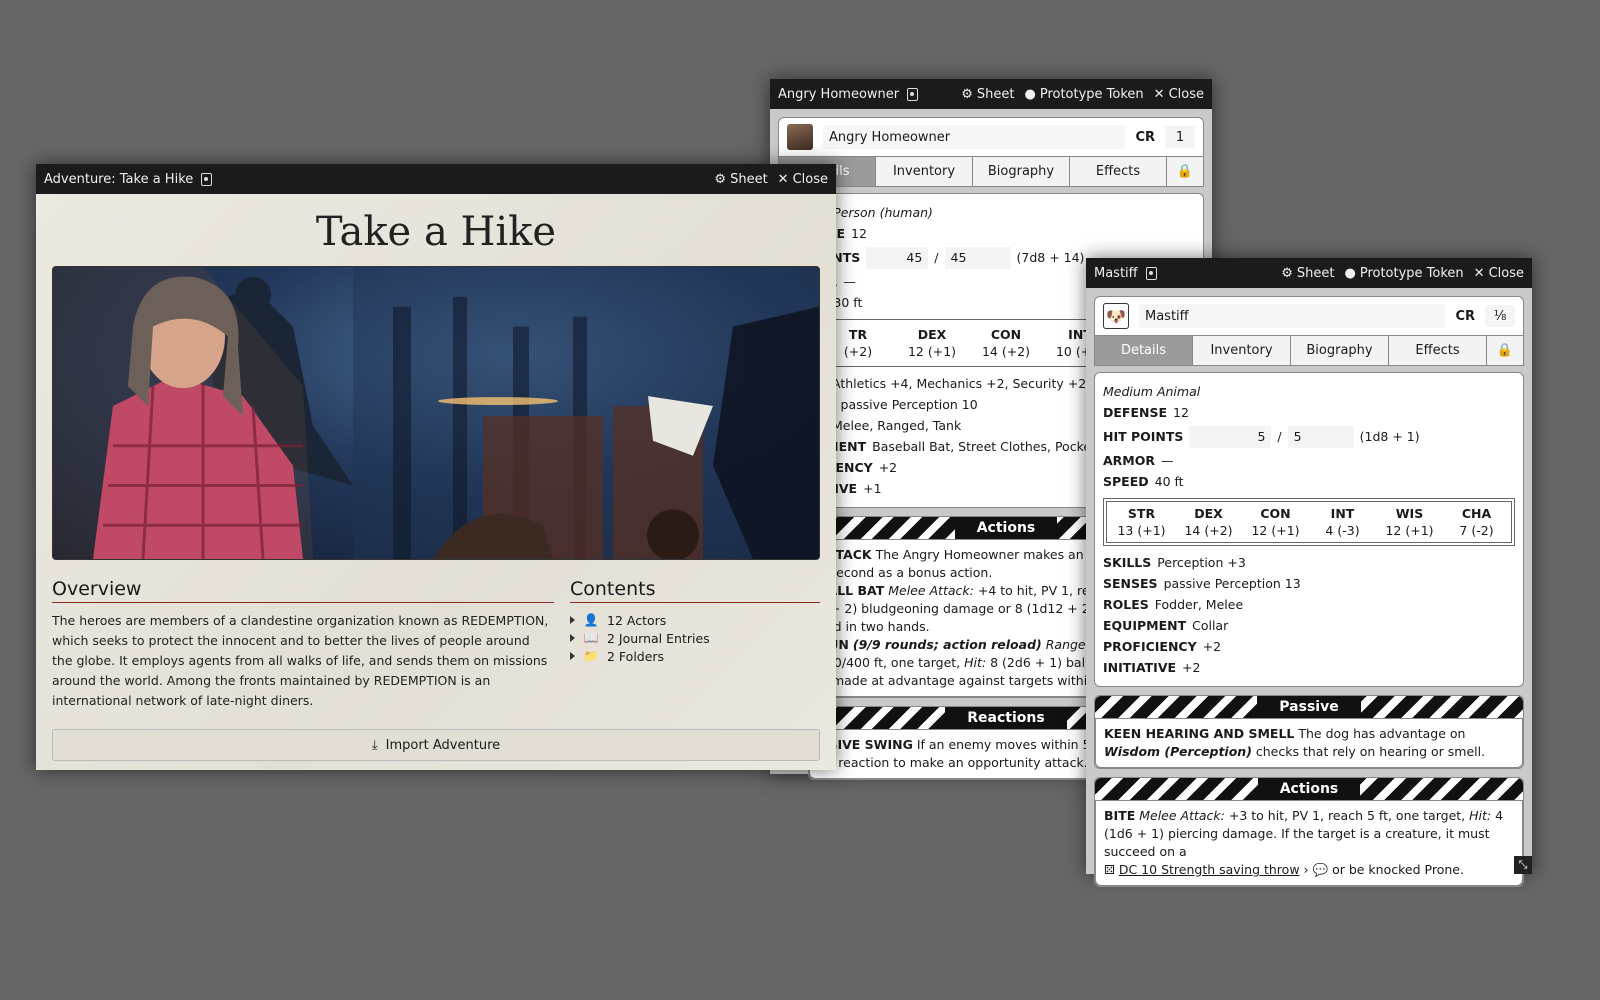 This screenshot has height=1000, width=1600. Describe the element at coordinates (436, 413) in the screenshot. I see `adventure-banner-image` at that location.